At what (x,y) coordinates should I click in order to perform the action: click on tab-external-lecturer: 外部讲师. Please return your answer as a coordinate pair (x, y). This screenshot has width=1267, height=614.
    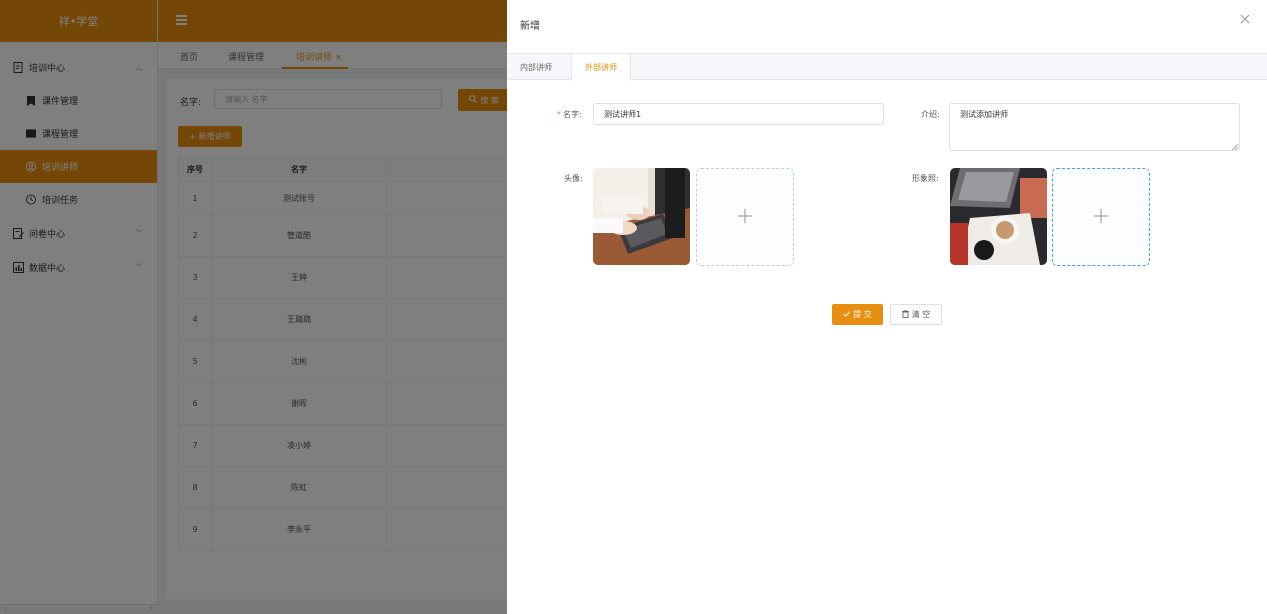
    Looking at the image, I should click on (601, 67).